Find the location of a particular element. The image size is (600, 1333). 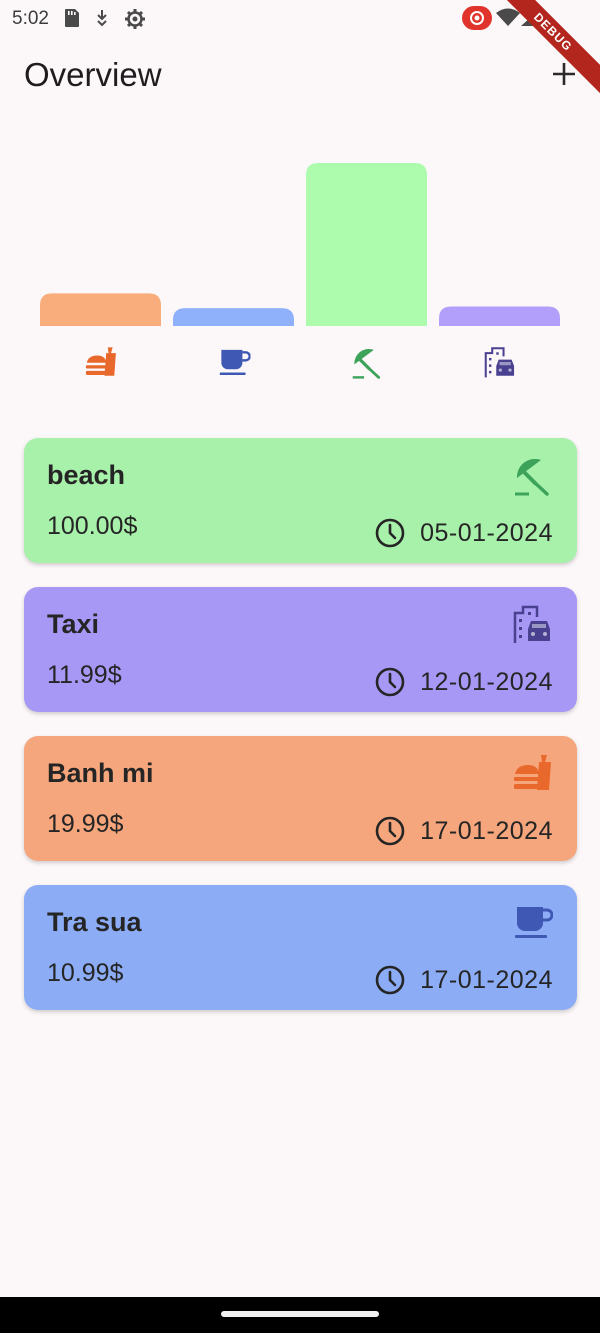

sd-card-icon is located at coordinates (72, 18).